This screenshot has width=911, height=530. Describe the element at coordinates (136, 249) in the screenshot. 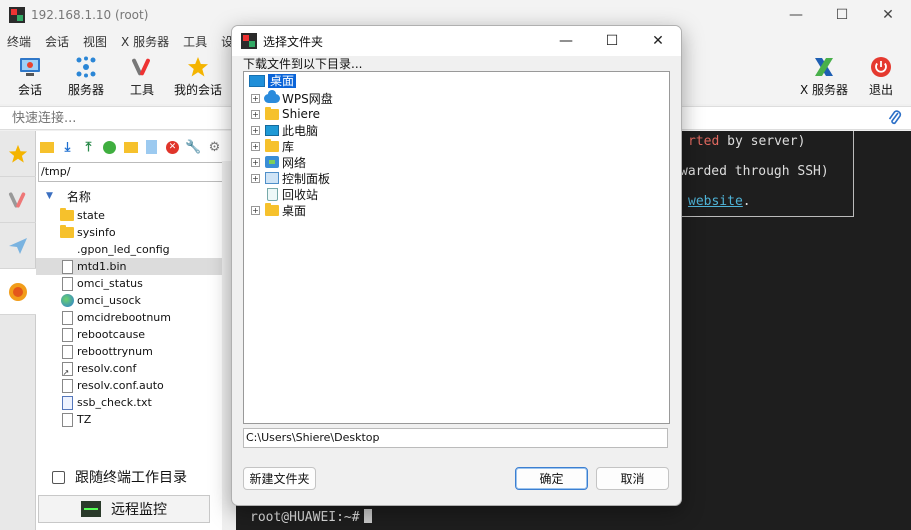

I see `file-row: .gpon_led_config` at that location.